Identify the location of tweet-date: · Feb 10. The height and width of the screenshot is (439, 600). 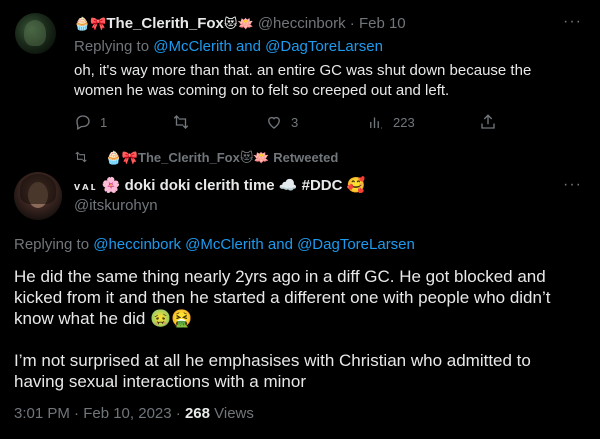
(378, 23).